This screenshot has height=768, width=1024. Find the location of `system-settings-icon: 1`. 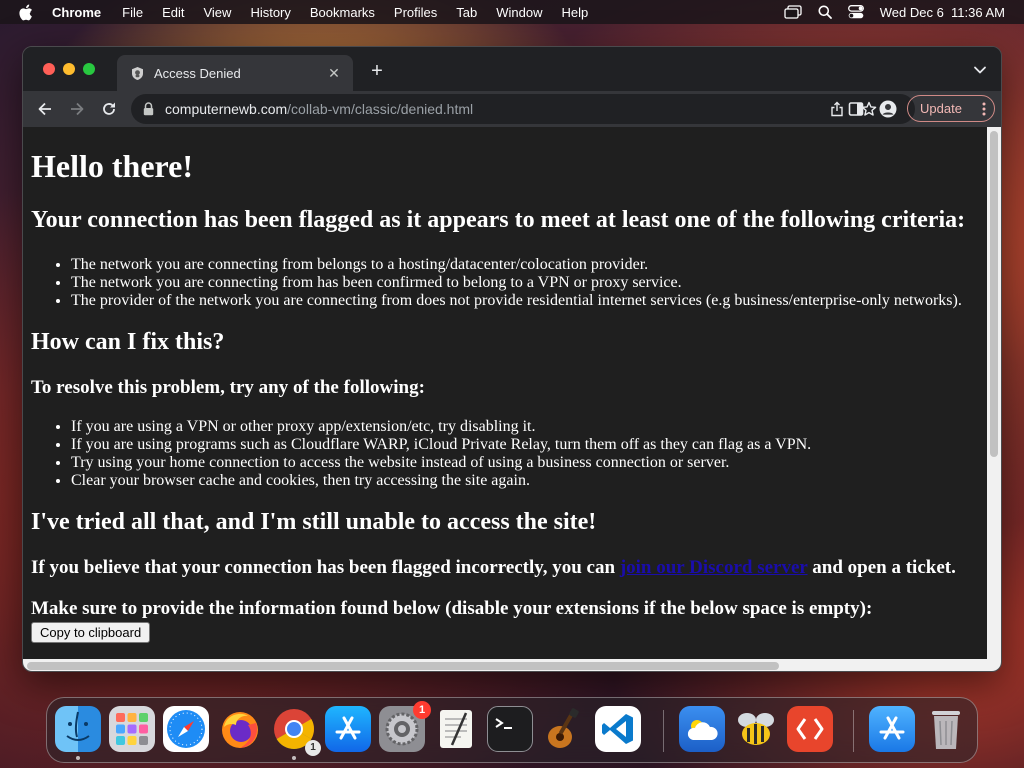

system-settings-icon: 1 is located at coordinates (405, 726).